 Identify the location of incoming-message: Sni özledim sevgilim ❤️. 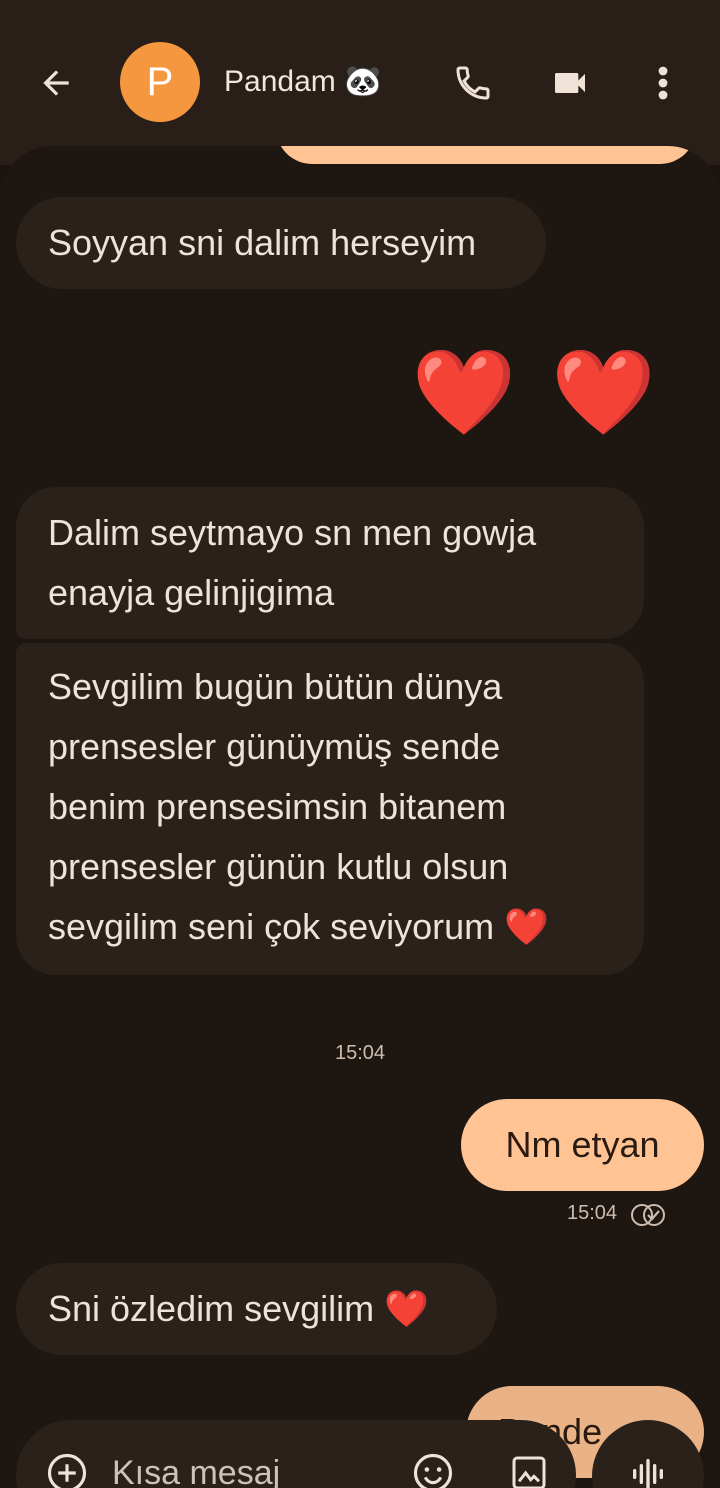
(256, 1309).